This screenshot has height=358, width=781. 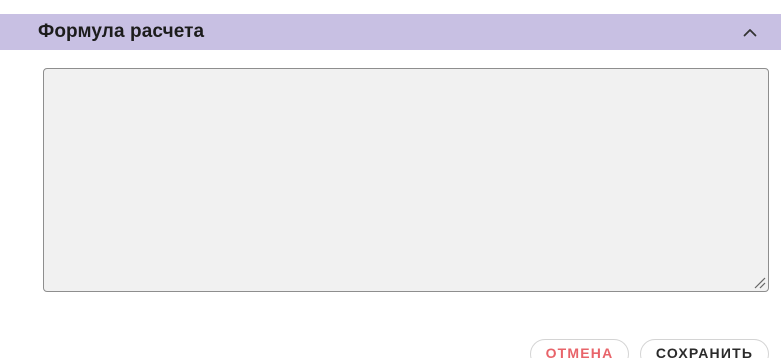 What do you see at coordinates (759, 282) in the screenshot?
I see `resize-handle-icon` at bounding box center [759, 282].